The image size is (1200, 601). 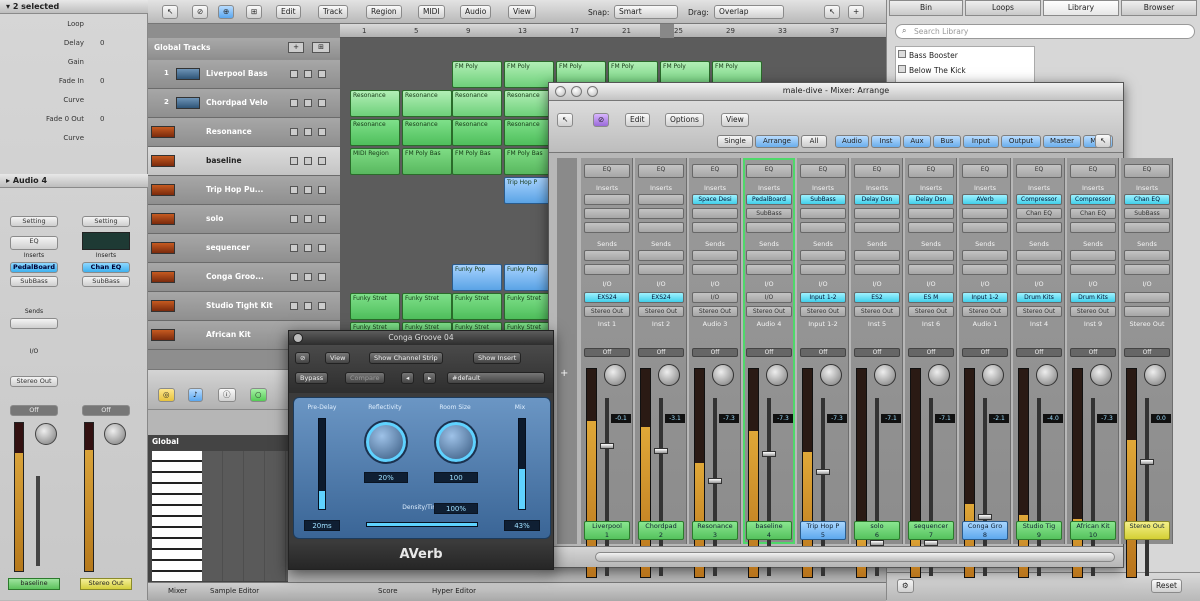 What do you see at coordinates (74, 121) in the screenshot?
I see `inspector-row: Fade 0 Out 0` at bounding box center [74, 121].